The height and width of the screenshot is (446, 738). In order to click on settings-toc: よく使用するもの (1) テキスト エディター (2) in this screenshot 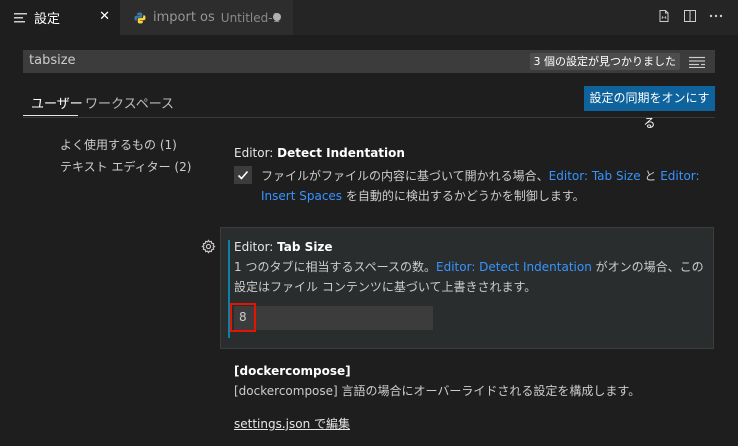, I will do `click(125, 159)`.